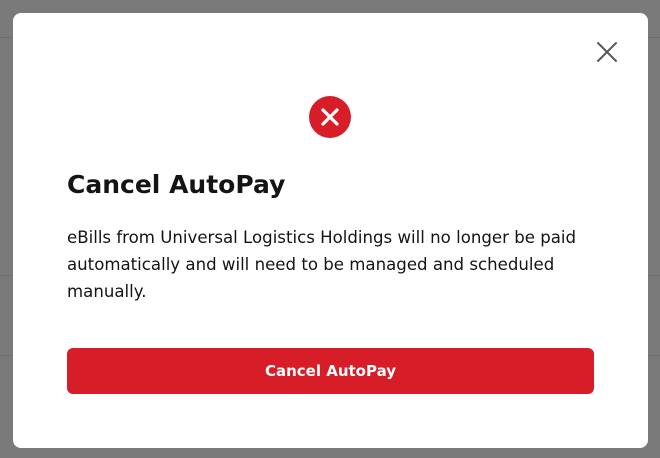  What do you see at coordinates (330, 117) in the screenshot?
I see `error-icon` at bounding box center [330, 117].